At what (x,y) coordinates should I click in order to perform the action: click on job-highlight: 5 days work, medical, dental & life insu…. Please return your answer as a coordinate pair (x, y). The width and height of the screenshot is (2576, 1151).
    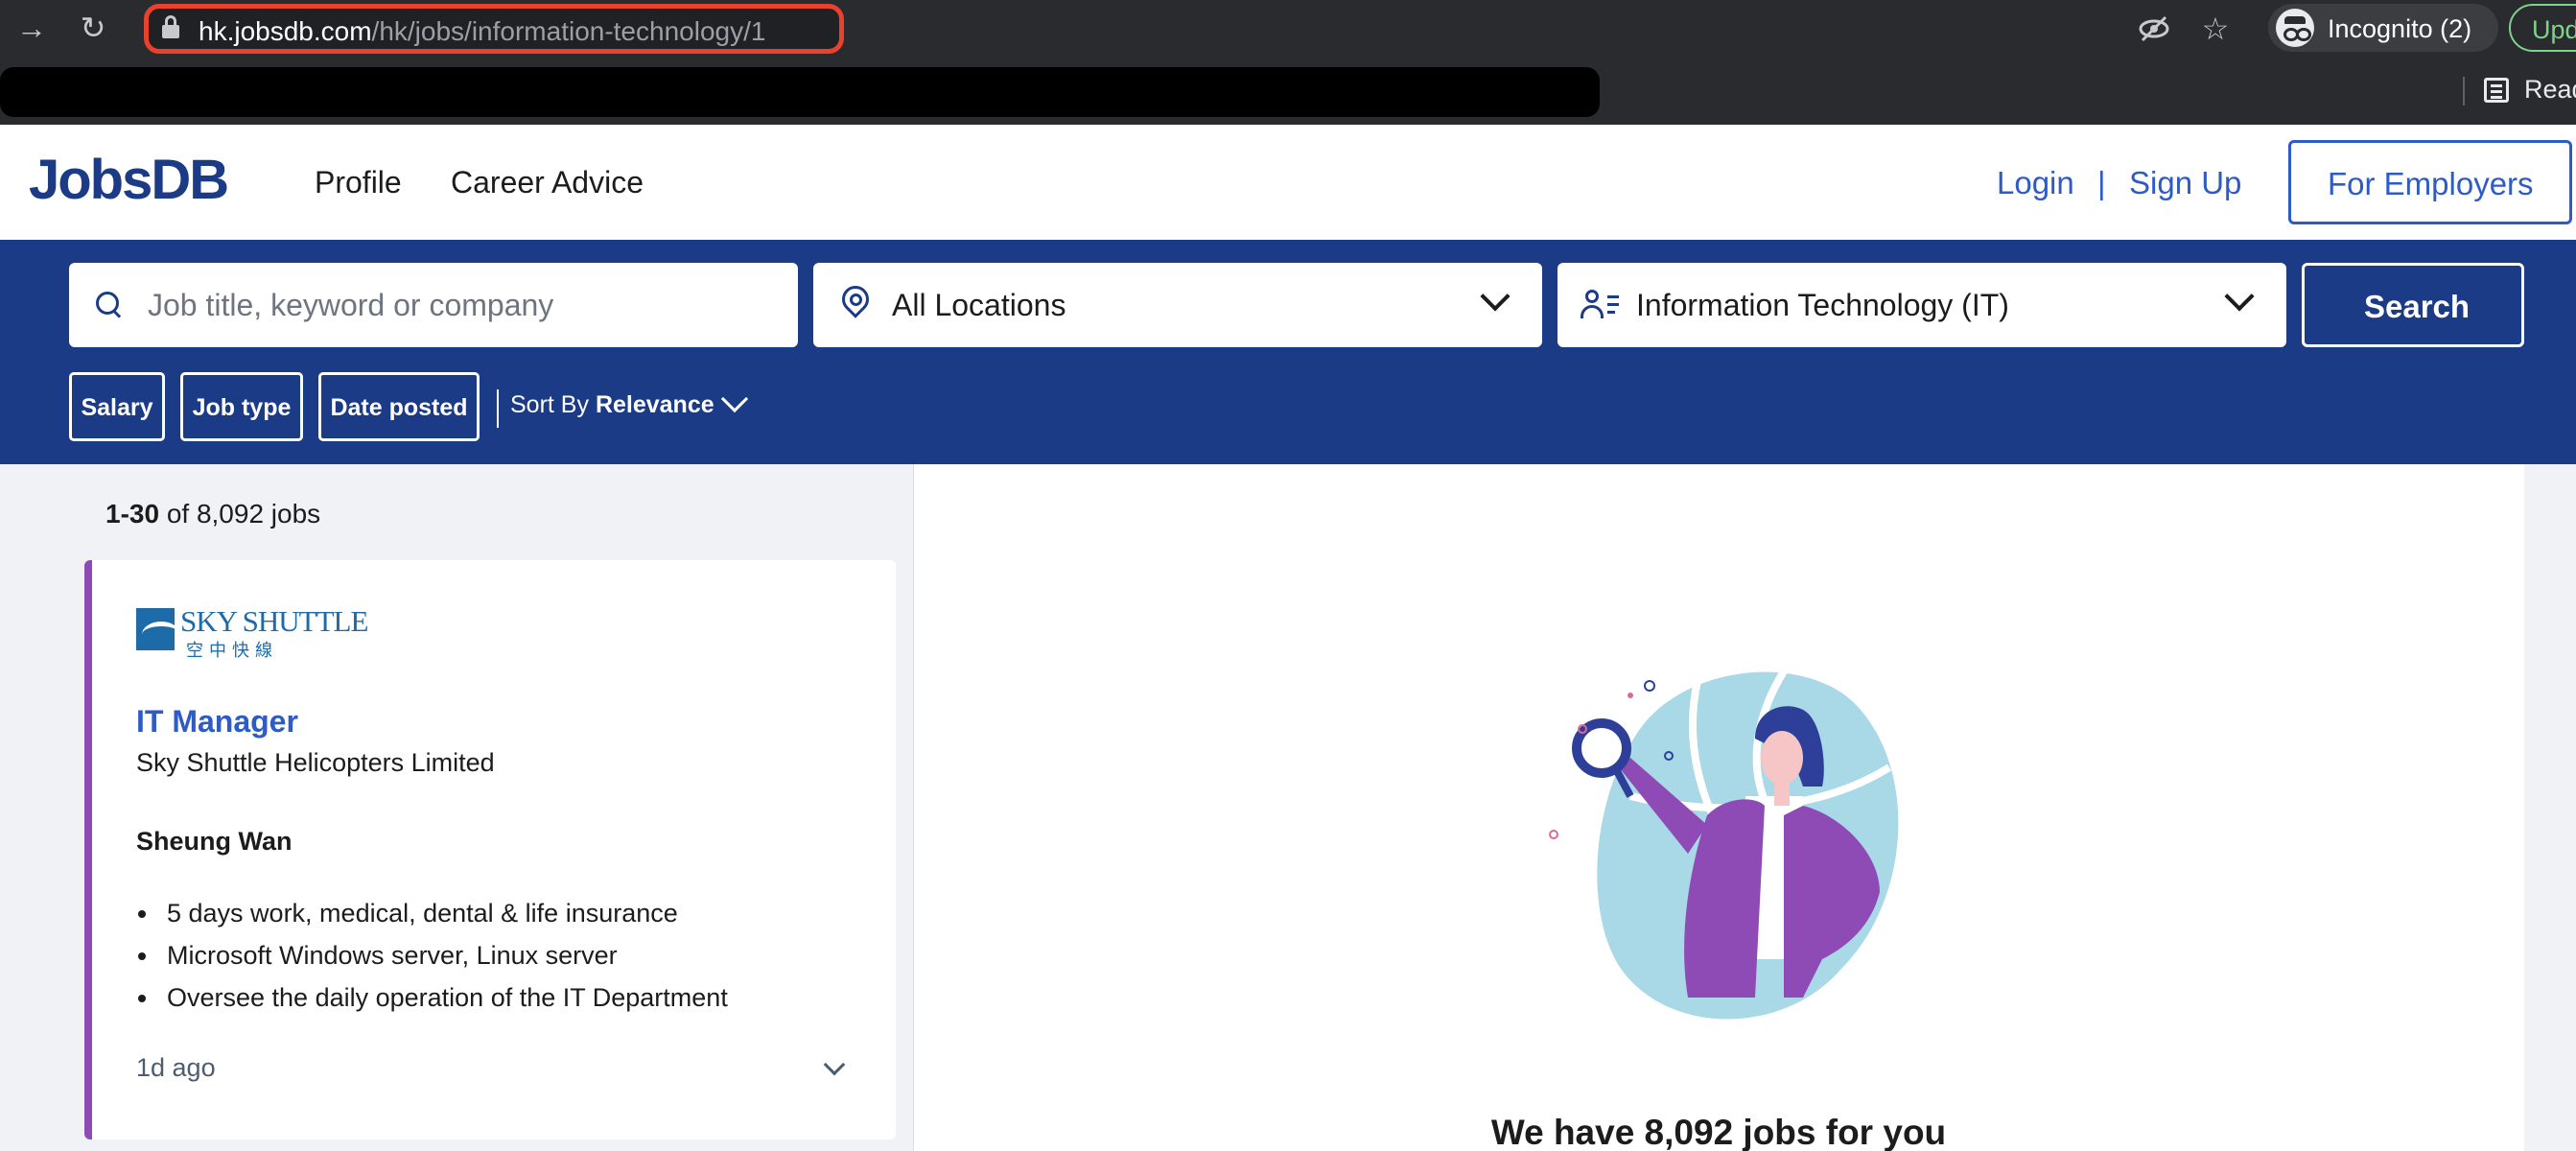
    Looking at the image, I should click on (432, 913).